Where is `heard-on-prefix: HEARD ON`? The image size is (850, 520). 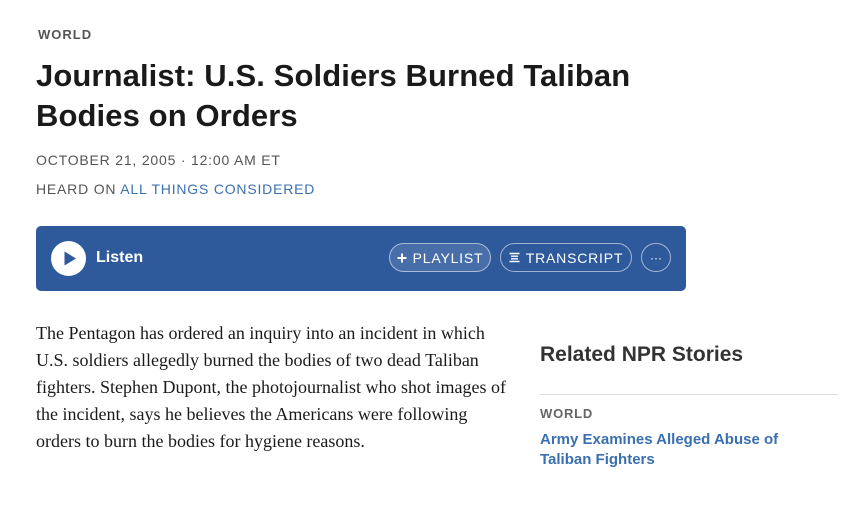 heard-on-prefix: HEARD ON is located at coordinates (78, 189).